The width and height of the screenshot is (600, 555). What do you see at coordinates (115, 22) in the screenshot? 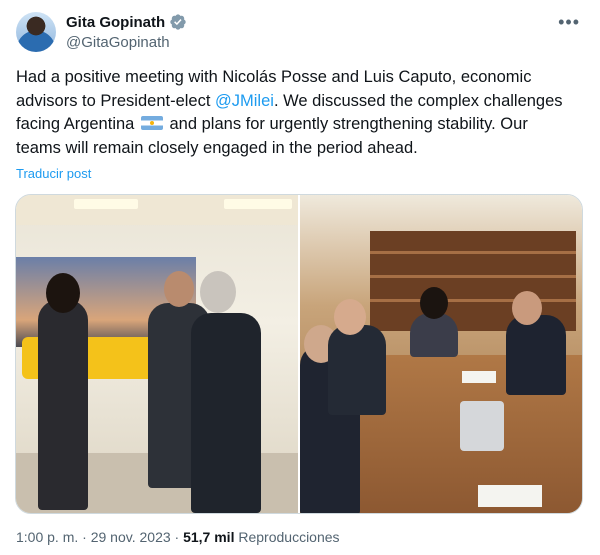
I see `author-name: Gita Gopinath` at bounding box center [115, 22].